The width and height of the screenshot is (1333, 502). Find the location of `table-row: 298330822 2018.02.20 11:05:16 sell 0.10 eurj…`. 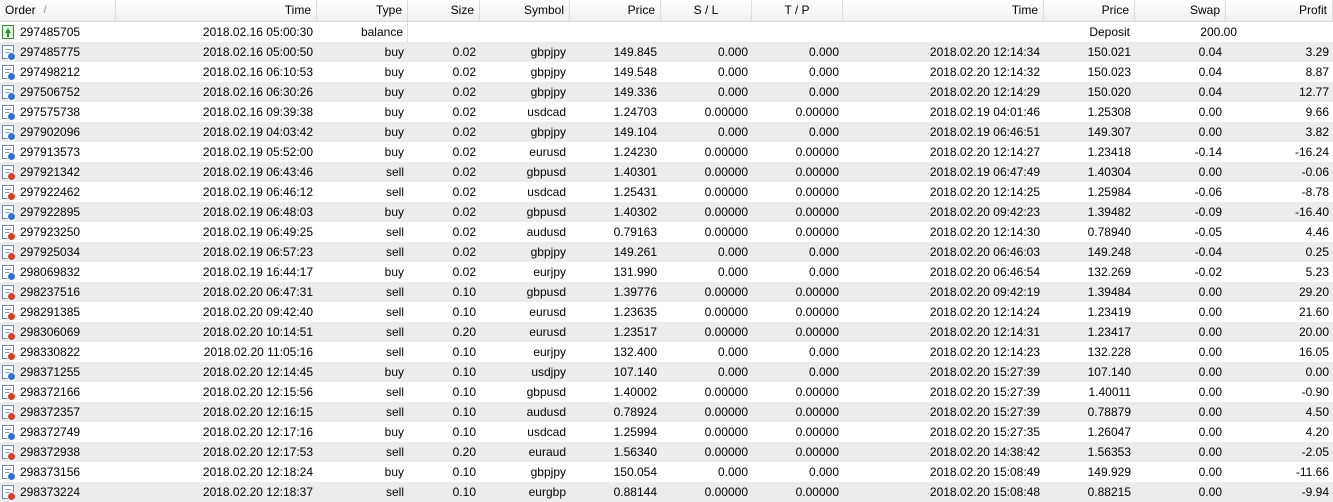

table-row: 298330822 2018.02.20 11:05:16 sell 0.10 eurj… is located at coordinates (666, 352).